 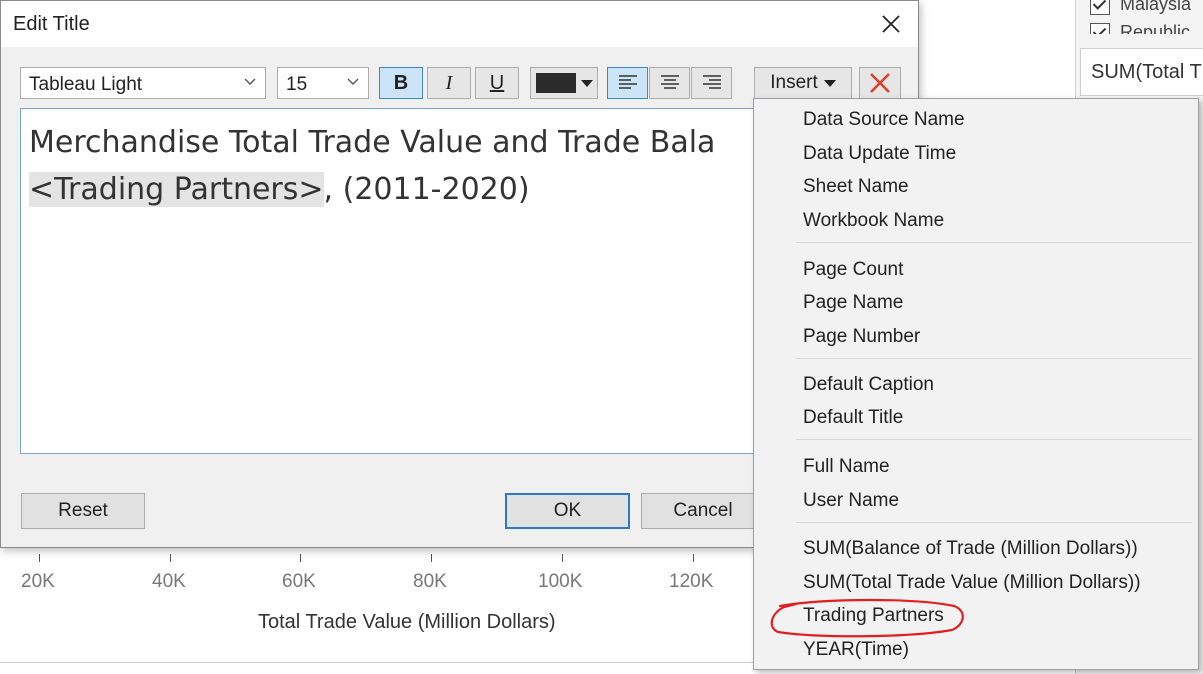 I want to click on inserted-field-token: <Trading Partners>, so click(x=176, y=189).